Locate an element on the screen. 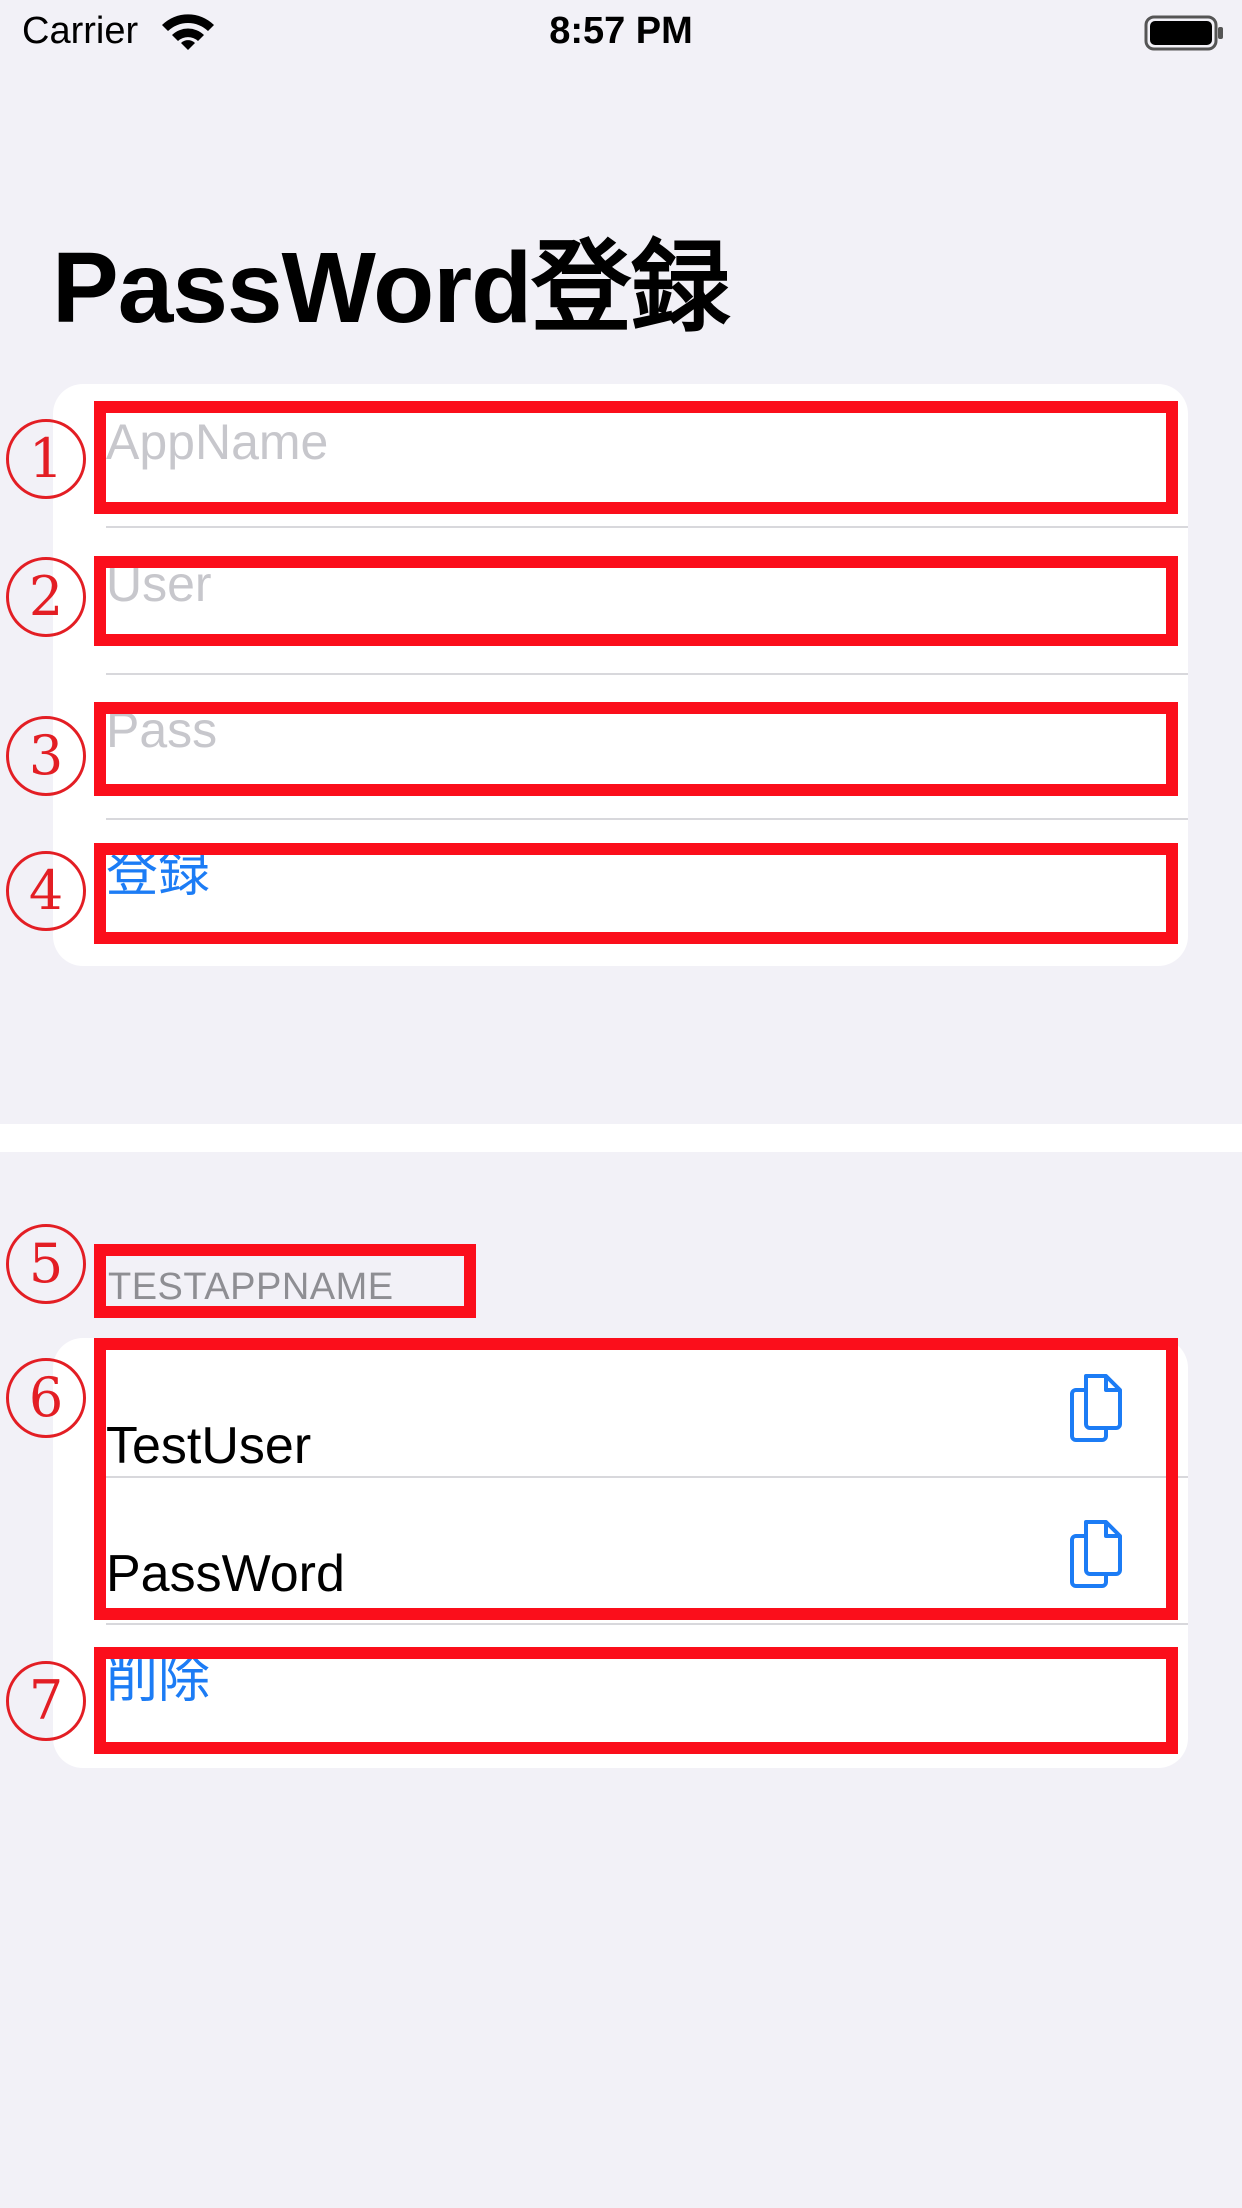  annotation-number-7: 7 is located at coordinates (46, 1701).